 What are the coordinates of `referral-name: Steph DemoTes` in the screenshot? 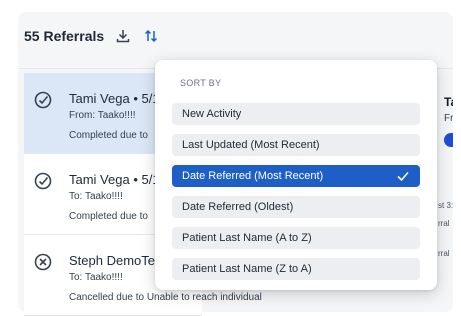 It's located at (115, 260).